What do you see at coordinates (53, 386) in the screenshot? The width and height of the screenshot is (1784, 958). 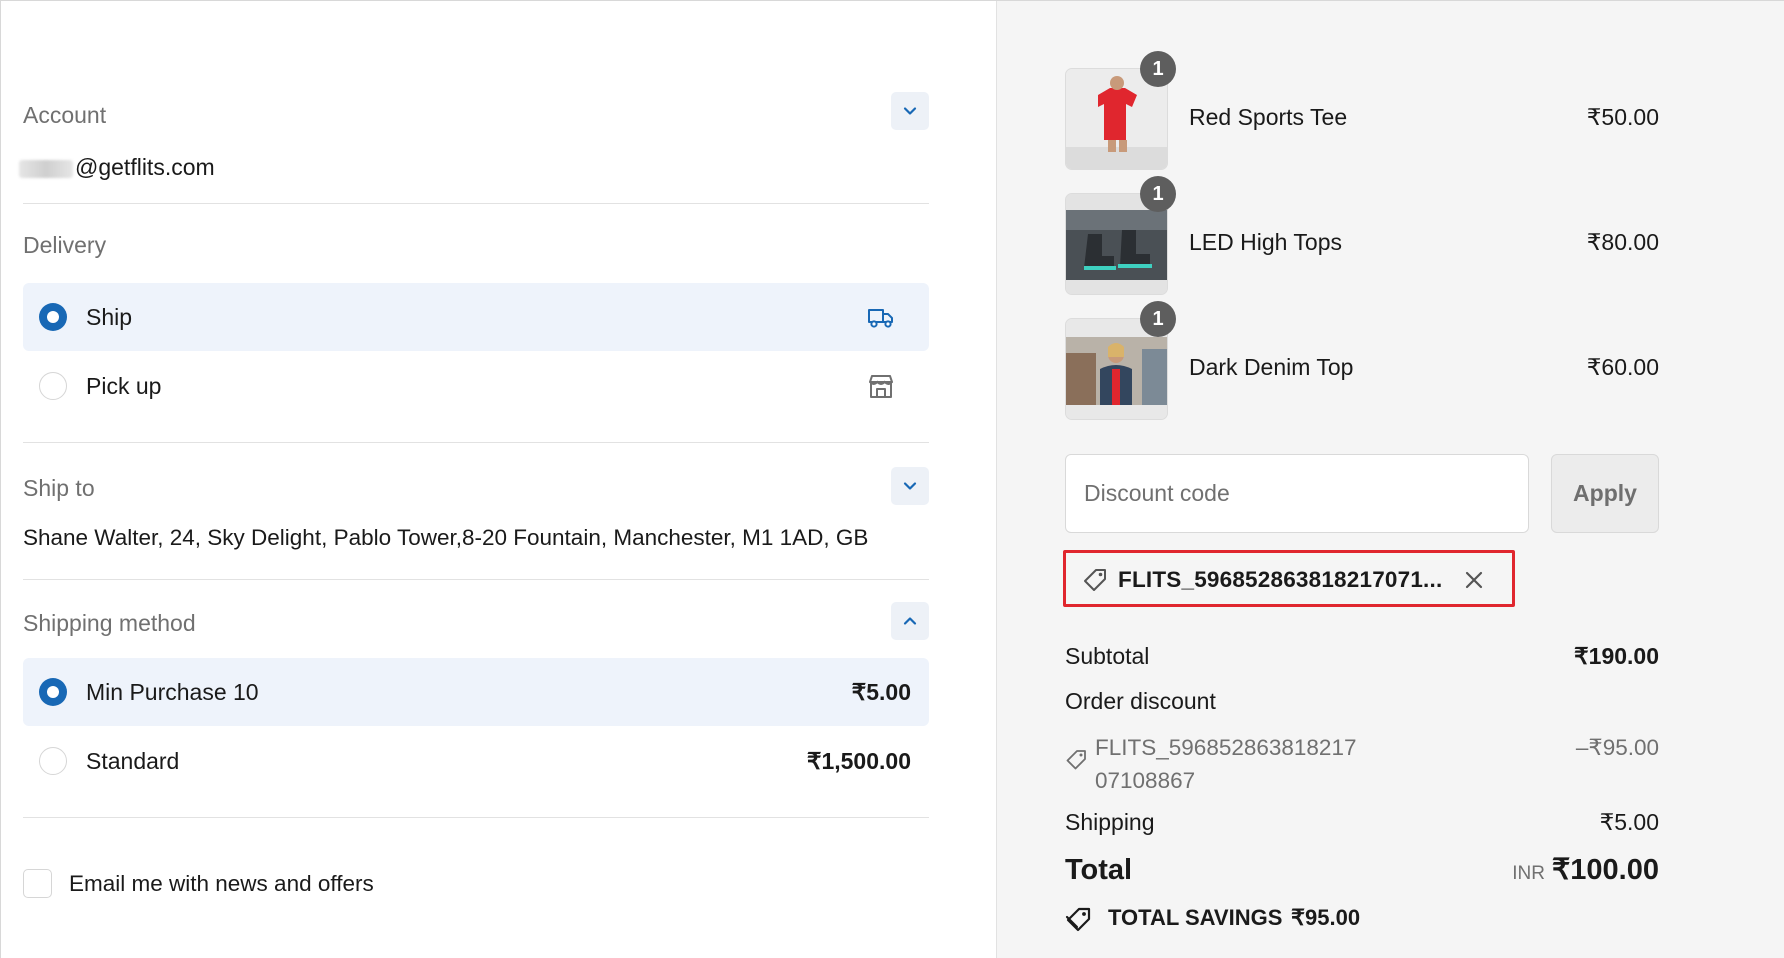 I see `pickup-radio` at bounding box center [53, 386].